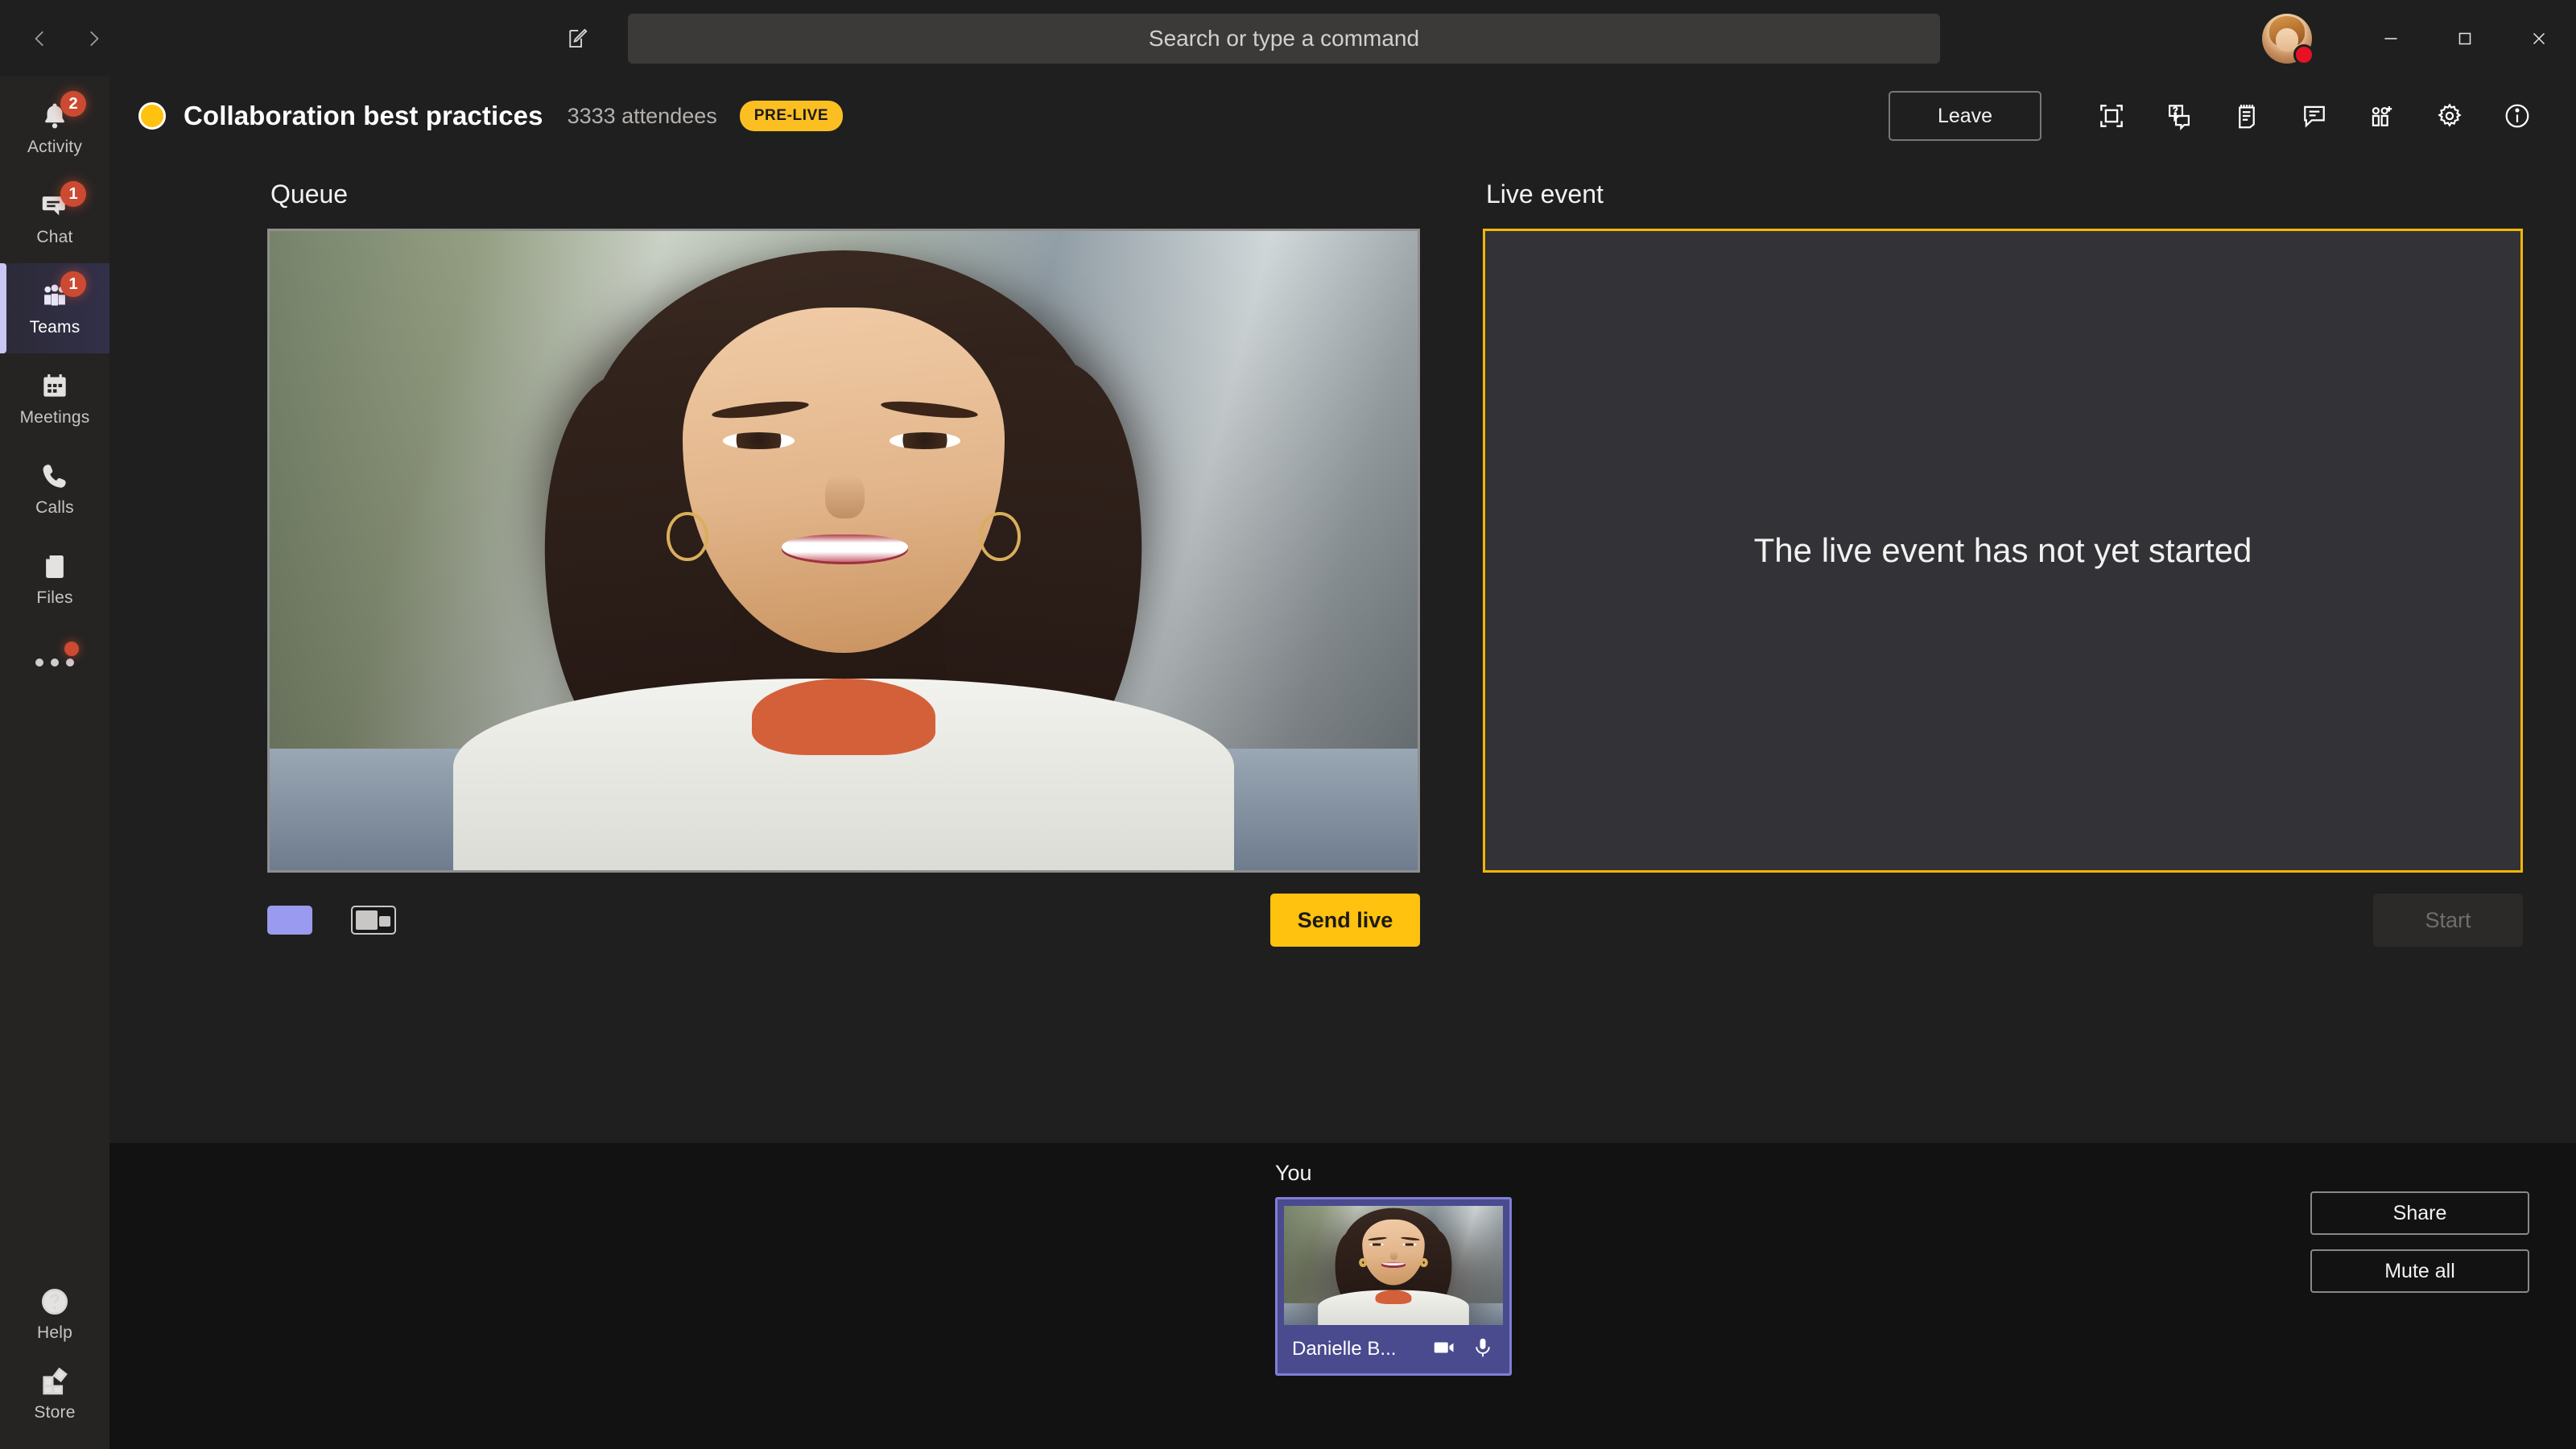 The image size is (2576, 1449). I want to click on sidebar-item-label: Meetings, so click(54, 417).